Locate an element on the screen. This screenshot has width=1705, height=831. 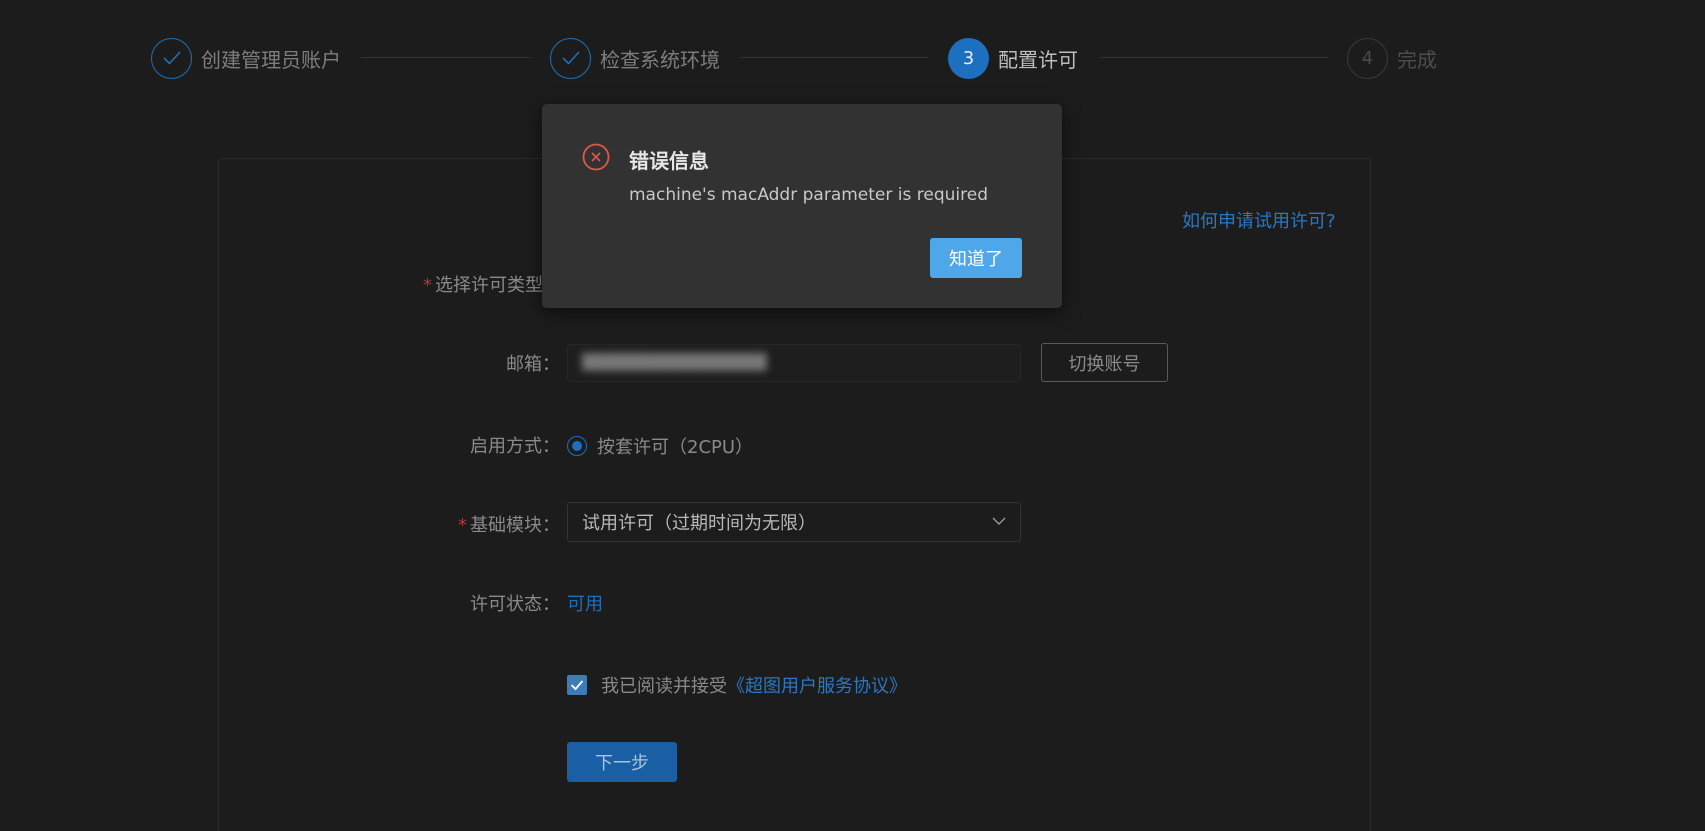
license-type-label: * 选择许可类型 is located at coordinates (483, 285).